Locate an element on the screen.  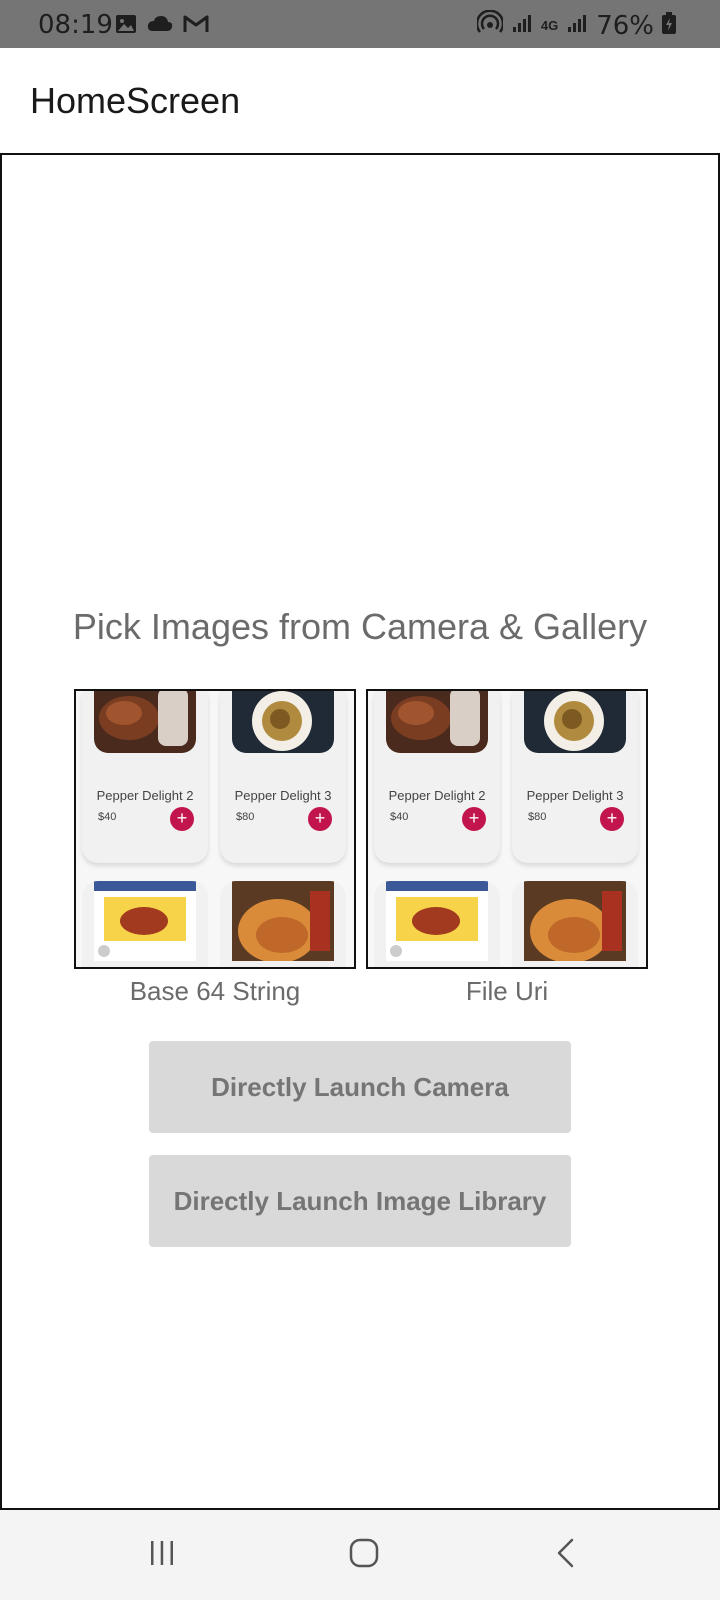
status-bar: 08:19 4G 76% is located at coordinates (360, 24).